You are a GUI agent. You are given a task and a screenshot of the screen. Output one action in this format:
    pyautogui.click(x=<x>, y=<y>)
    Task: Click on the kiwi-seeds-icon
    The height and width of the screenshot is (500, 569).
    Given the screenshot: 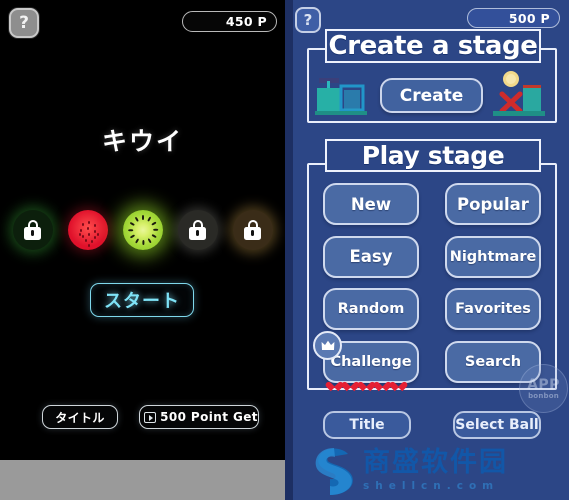 What is the action you would take?
    pyautogui.click(x=143, y=230)
    